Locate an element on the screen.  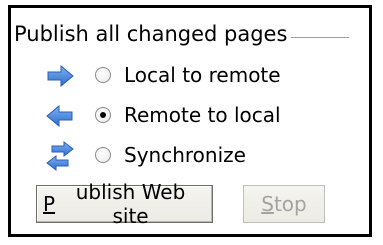
group-title: Publish all changed pages is located at coordinates (151, 34).